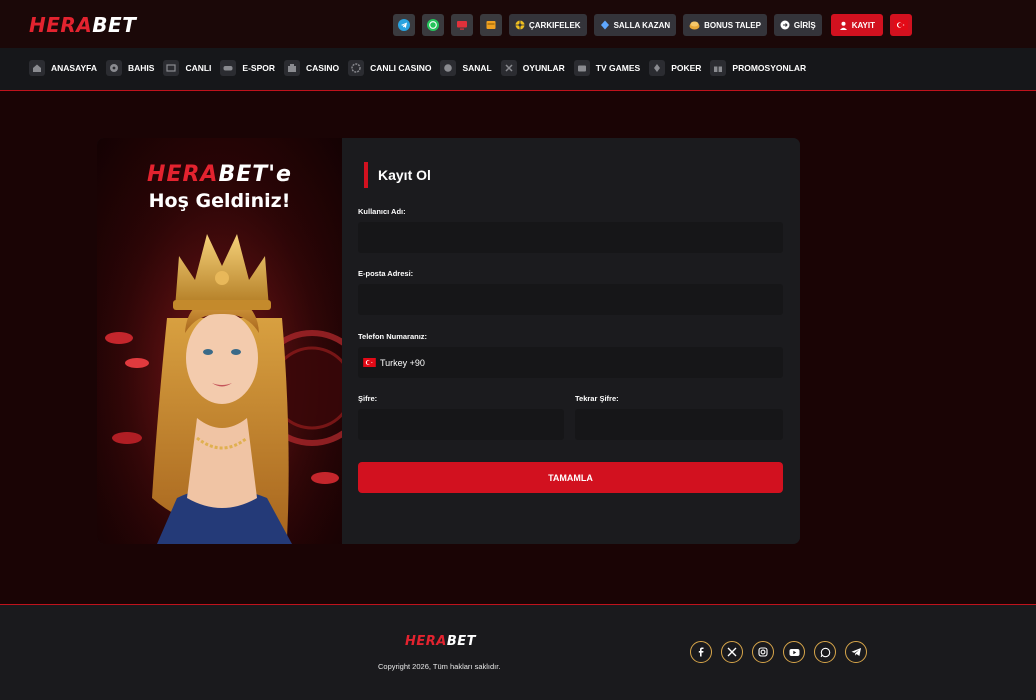  I want to click on brand-logo: HERABET, so click(82, 25).